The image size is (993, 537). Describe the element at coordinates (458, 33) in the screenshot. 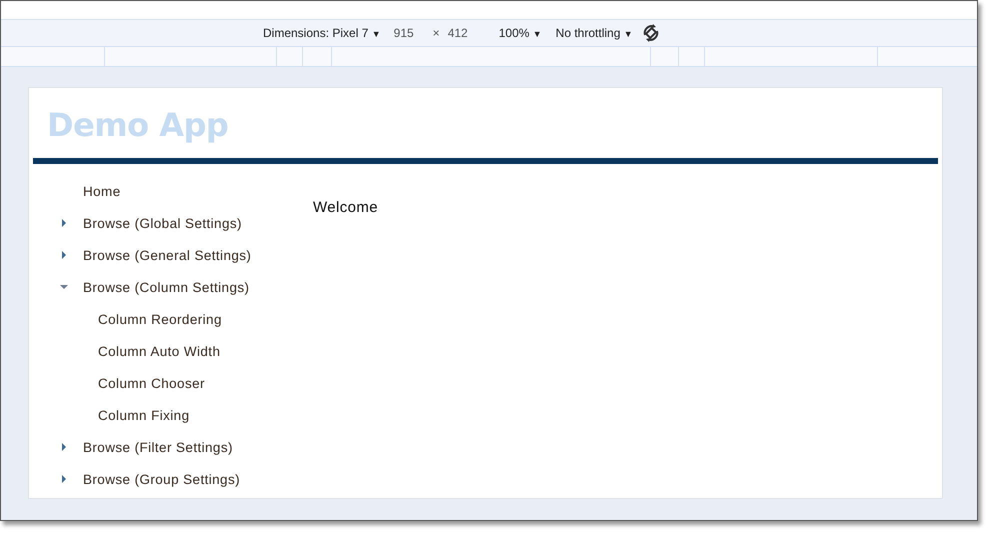

I see `height-value: 412` at that location.